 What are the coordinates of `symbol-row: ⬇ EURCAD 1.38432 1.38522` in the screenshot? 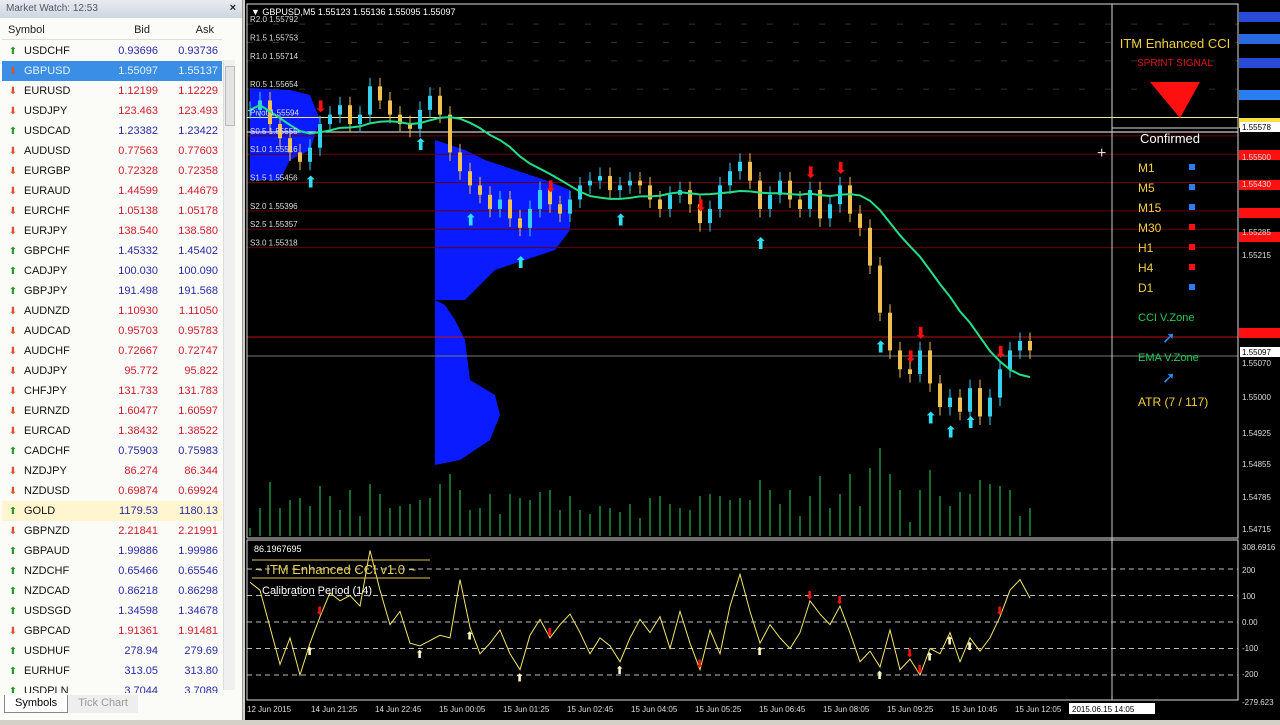 It's located at (112, 431).